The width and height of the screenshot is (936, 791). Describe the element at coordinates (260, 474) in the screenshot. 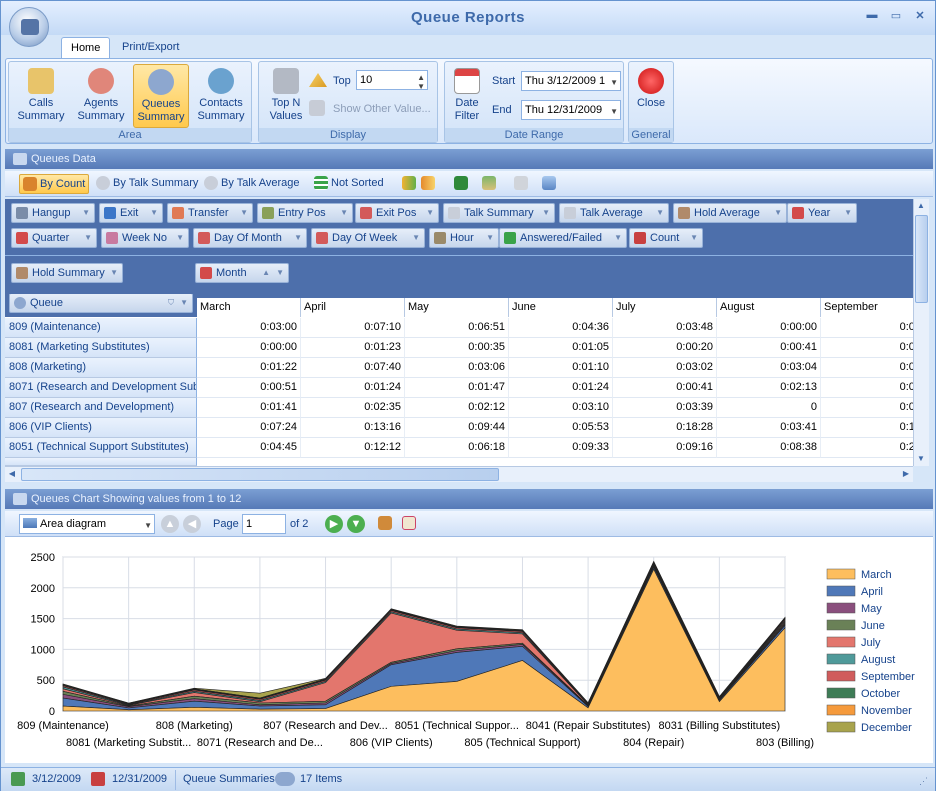

I see `horizontal-scroll-thumb` at that location.